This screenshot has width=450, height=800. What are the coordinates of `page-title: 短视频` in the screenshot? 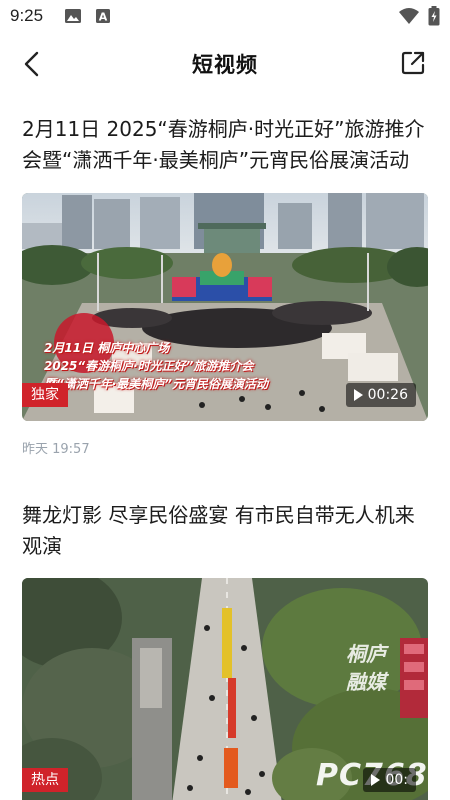 It's located at (225, 65).